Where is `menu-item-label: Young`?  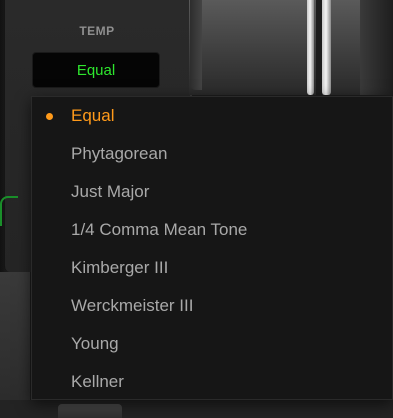 menu-item-label: Young is located at coordinates (95, 343).